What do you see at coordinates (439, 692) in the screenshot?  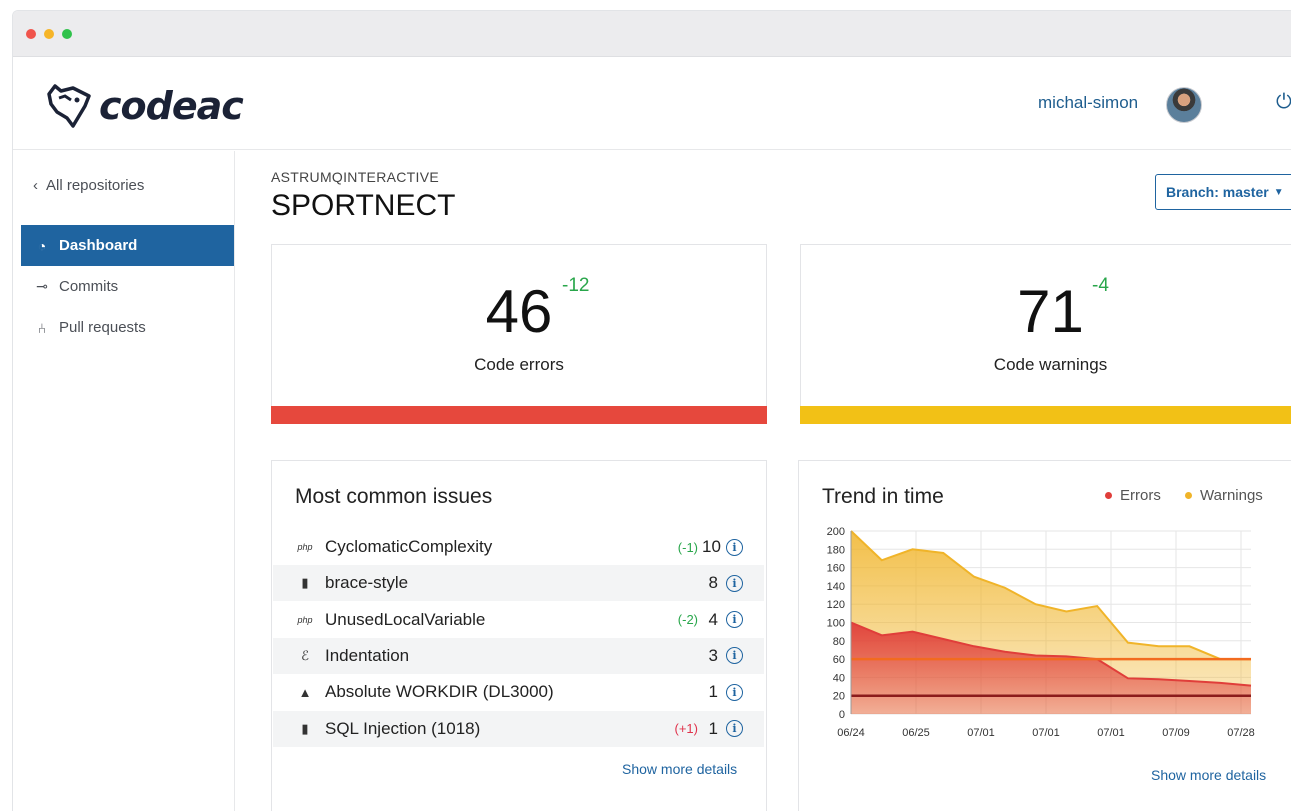 I see `issue-name: Absolute WORKDIR (DL3000)` at bounding box center [439, 692].